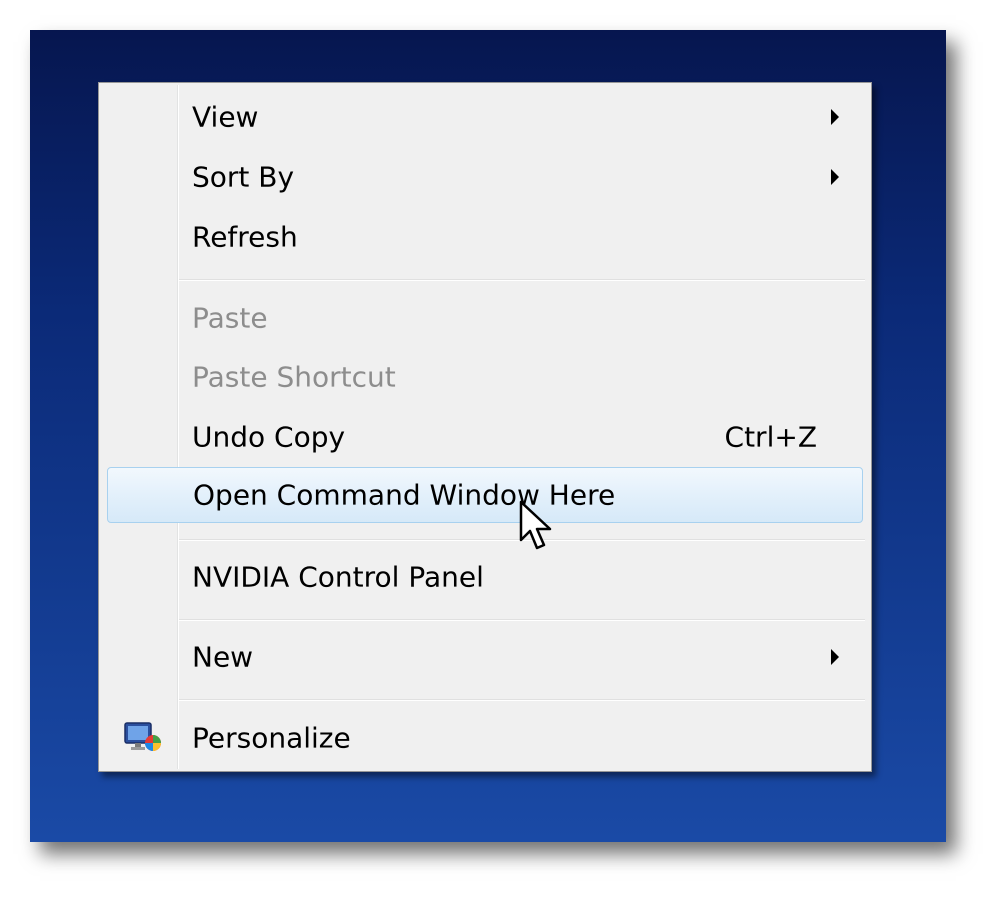  I want to click on menu-item-label: New, so click(223, 657).